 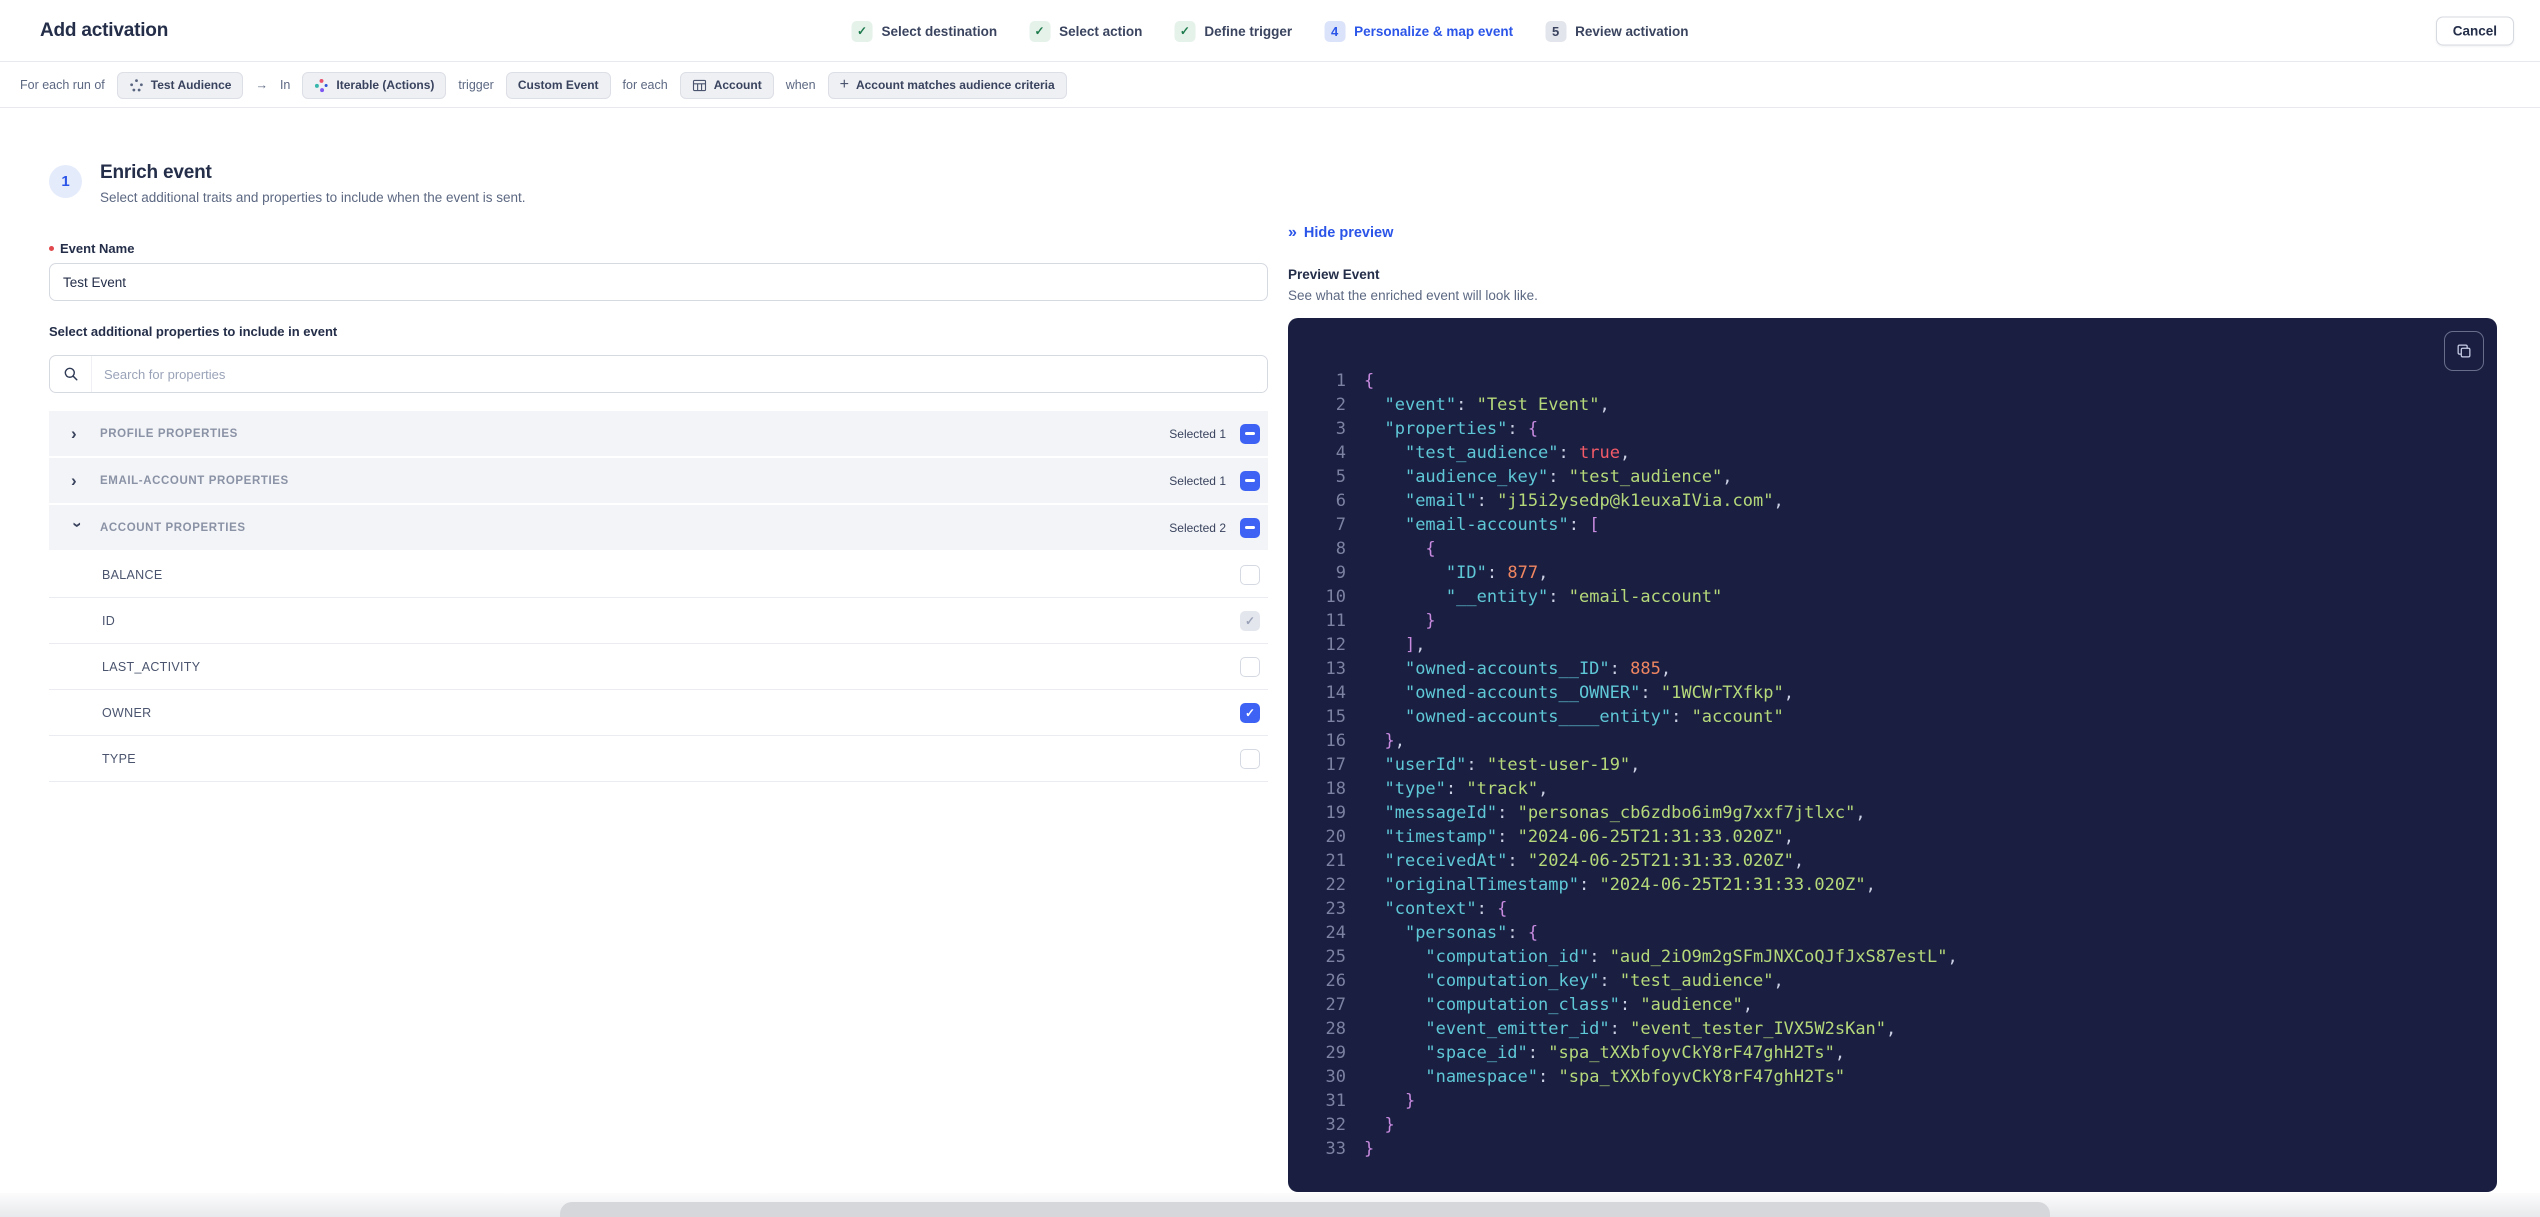 I want to click on code-line: 1{, so click(x=1904, y=381).